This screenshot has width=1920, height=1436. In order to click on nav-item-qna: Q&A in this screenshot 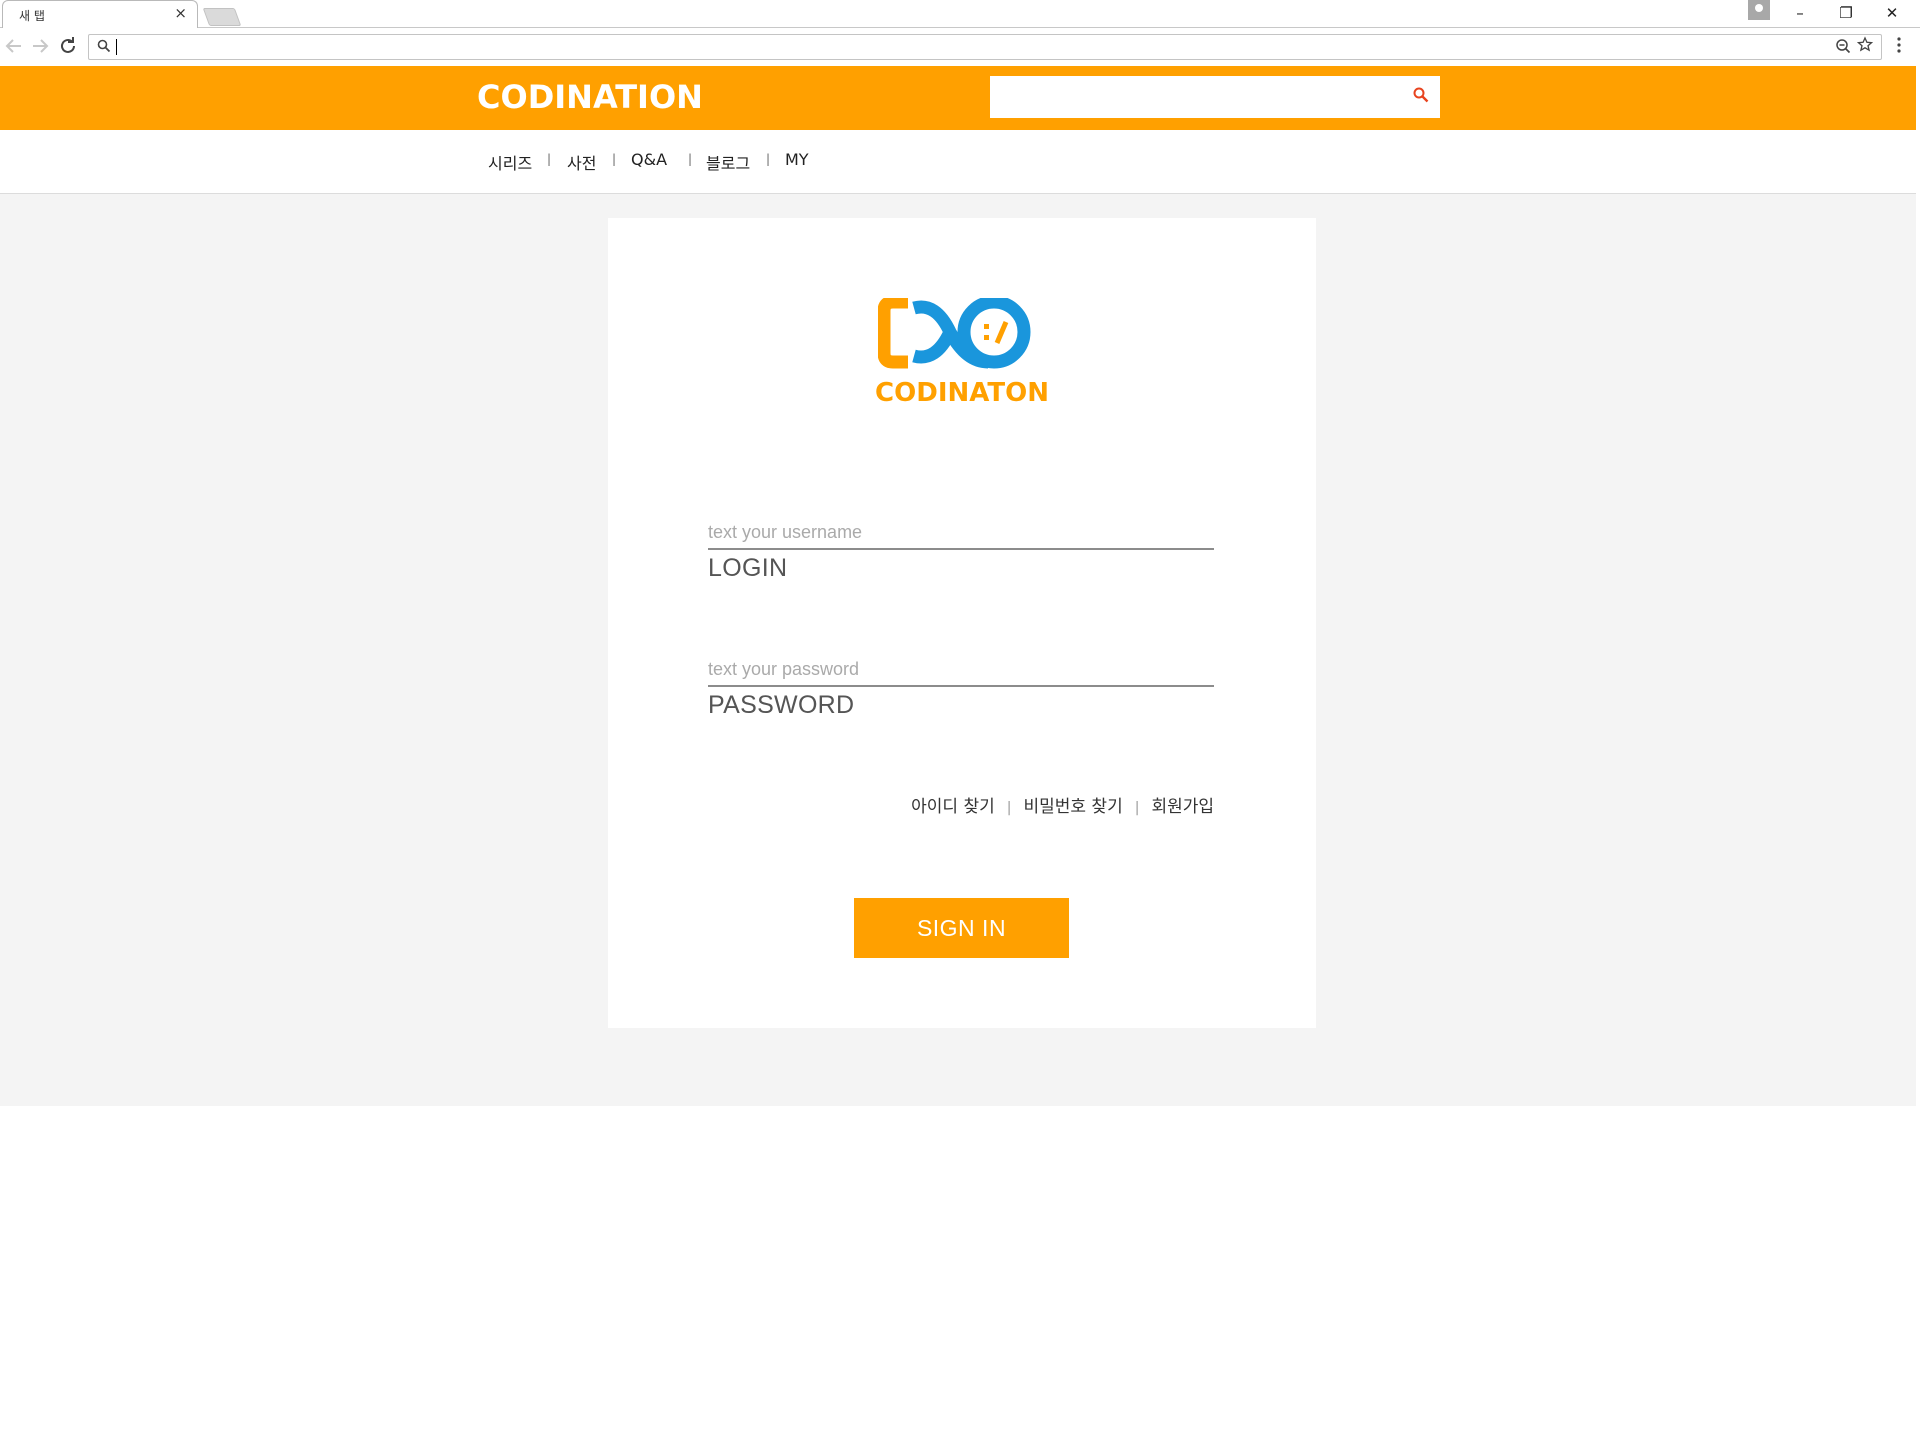, I will do `click(649, 159)`.